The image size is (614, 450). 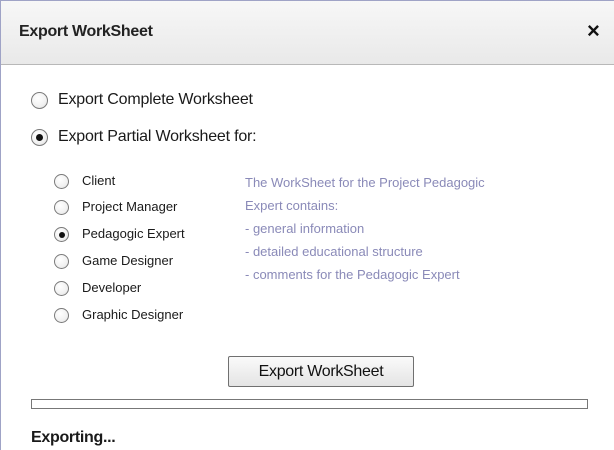 I want to click on export-partial-radio, so click(x=39, y=137).